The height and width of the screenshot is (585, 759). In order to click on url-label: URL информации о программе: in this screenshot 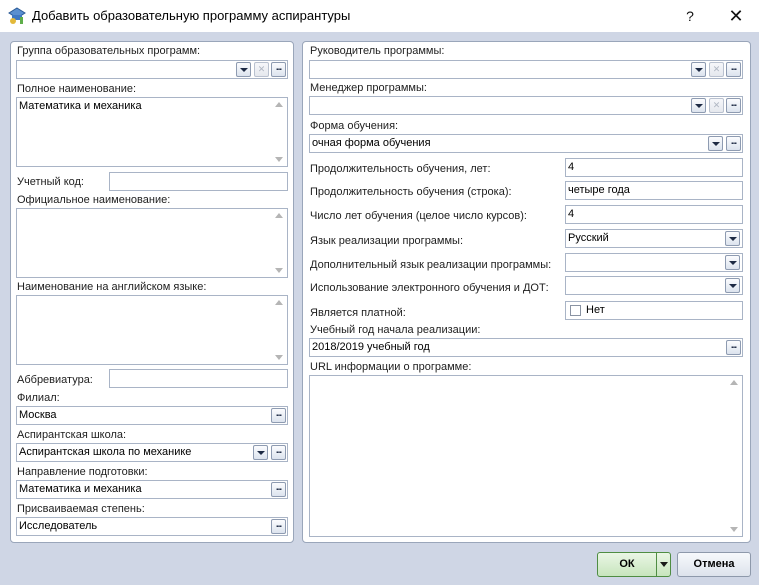, I will do `click(391, 367)`.